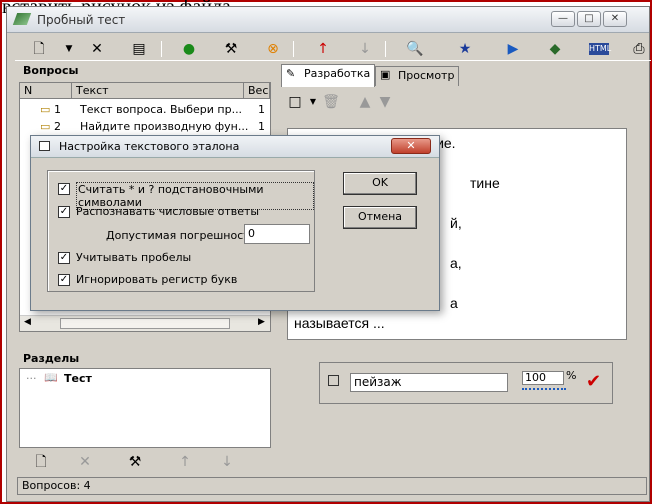 This screenshot has width=652, height=504. I want to click on section-item: Тест, so click(78, 378).